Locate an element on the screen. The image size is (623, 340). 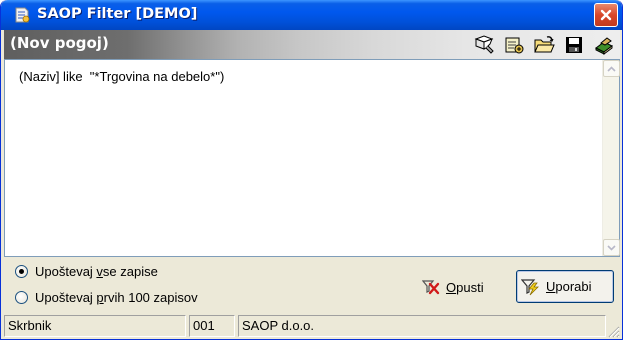
vertical-scrollbar is located at coordinates (611, 158).